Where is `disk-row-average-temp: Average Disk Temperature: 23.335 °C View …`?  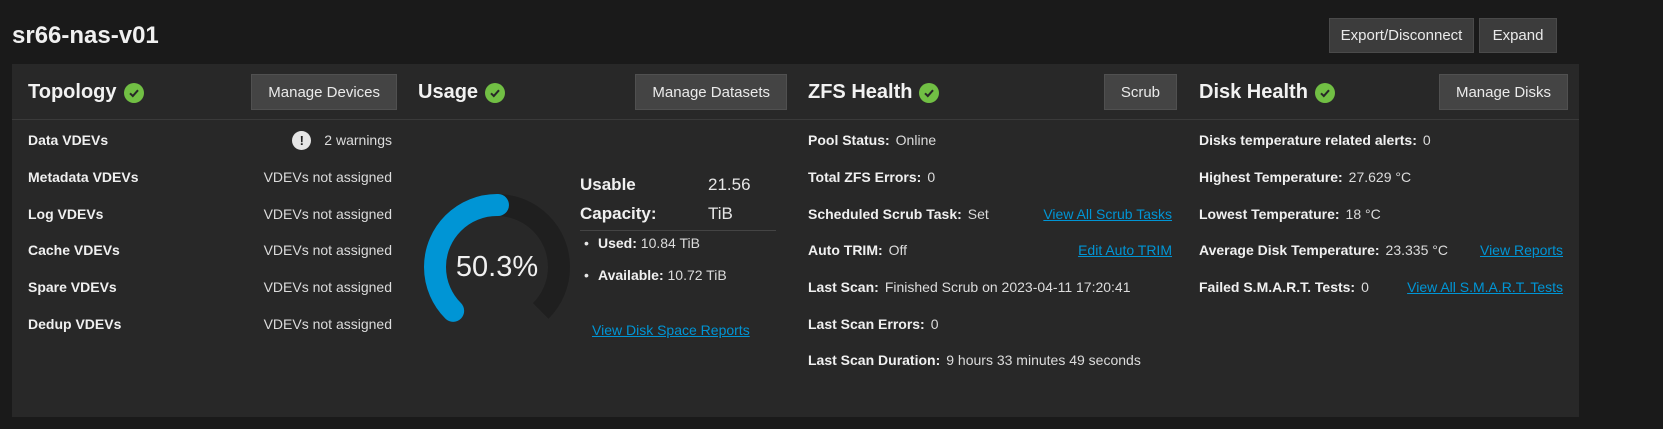
disk-row-average-temp: Average Disk Temperature: 23.335 °C View … is located at coordinates (1381, 250).